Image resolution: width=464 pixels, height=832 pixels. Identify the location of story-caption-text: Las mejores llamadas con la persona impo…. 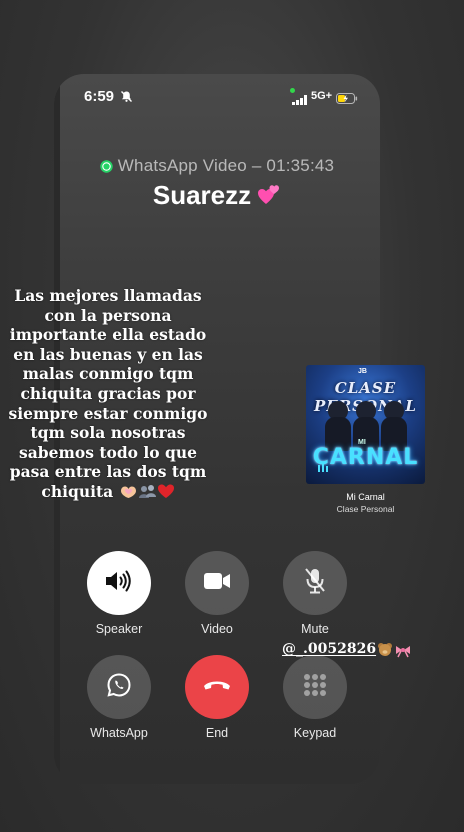
(108, 393).